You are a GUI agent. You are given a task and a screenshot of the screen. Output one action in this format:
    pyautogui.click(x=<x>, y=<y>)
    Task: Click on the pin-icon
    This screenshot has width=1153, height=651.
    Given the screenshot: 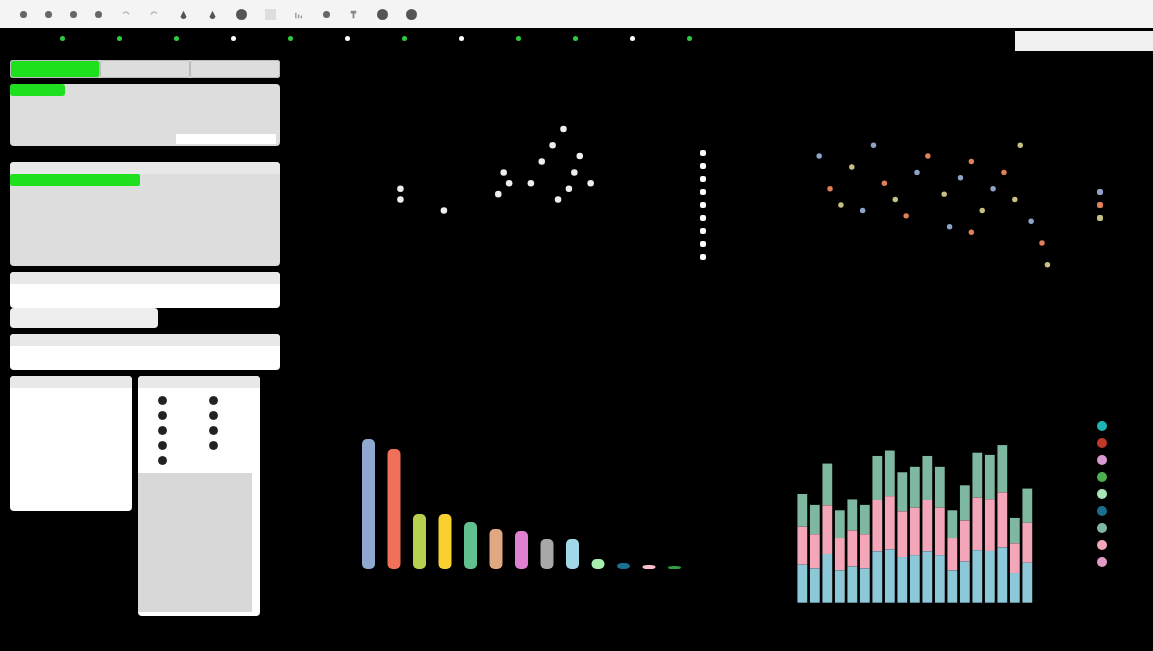 What is the action you would take?
    pyautogui.click(x=353, y=14)
    